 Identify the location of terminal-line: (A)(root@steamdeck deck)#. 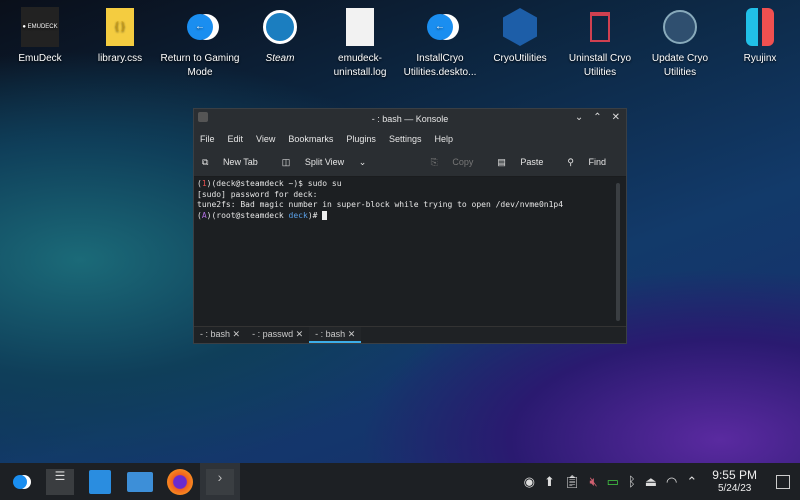
(410, 216).